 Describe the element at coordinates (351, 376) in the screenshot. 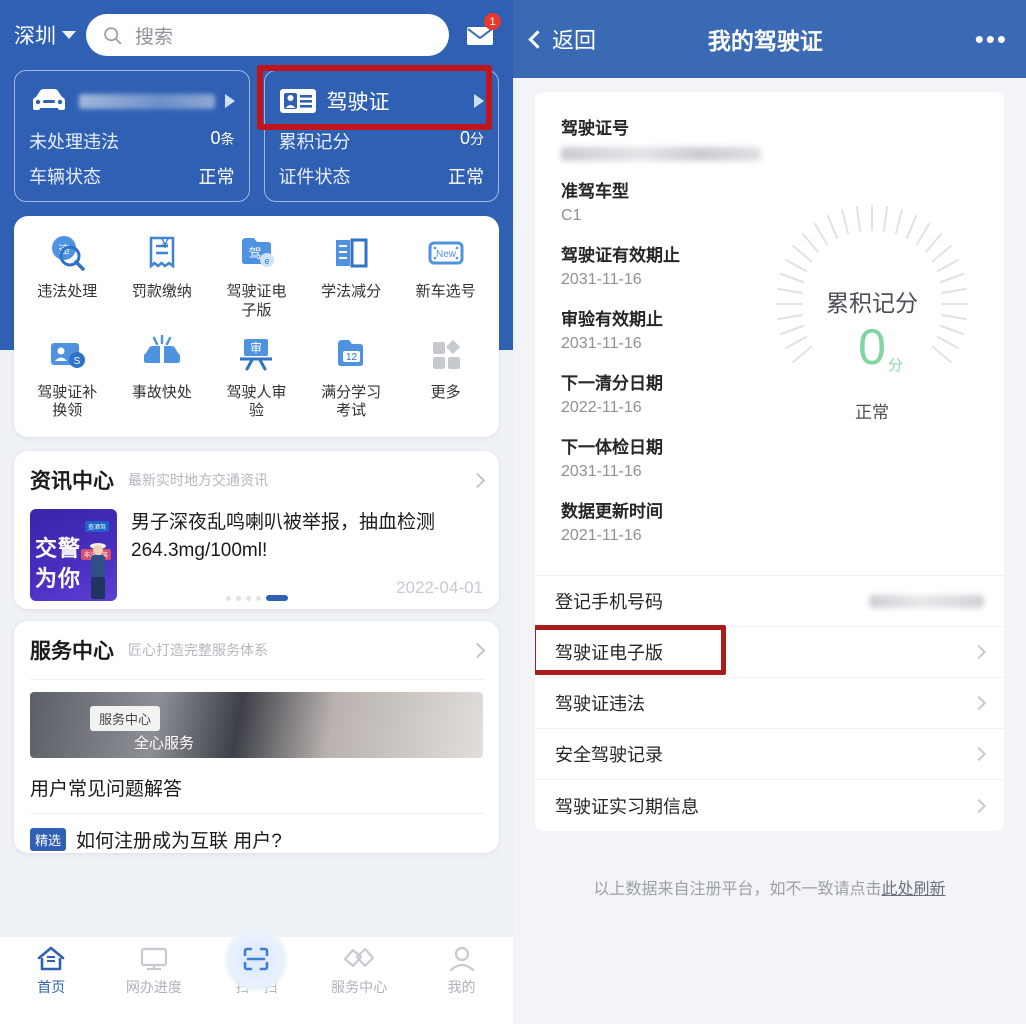

I see `quick-action-twelve-points: 12 满分学习考试` at that location.